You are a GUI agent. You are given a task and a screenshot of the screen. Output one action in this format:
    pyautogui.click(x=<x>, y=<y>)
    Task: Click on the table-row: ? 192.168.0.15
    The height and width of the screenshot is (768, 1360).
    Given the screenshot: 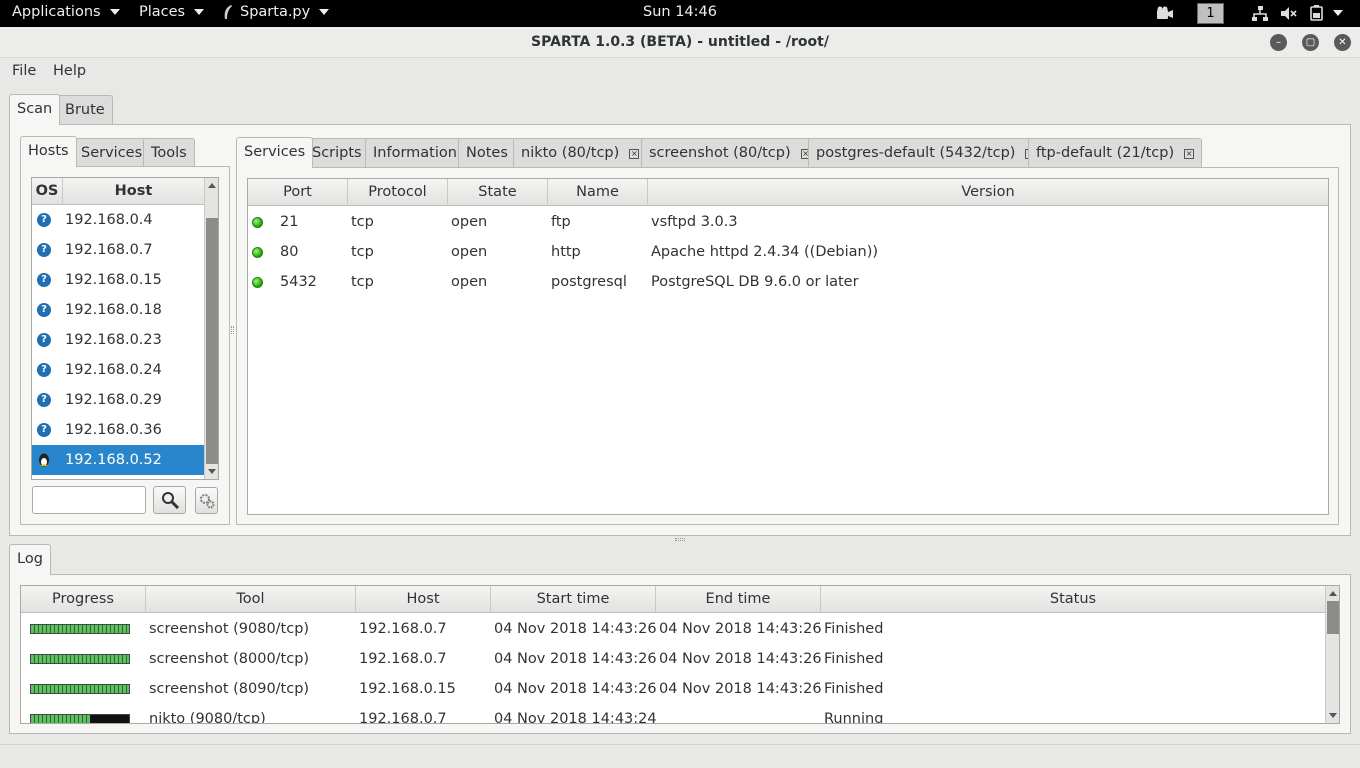 What is the action you would take?
    pyautogui.click(x=118, y=280)
    